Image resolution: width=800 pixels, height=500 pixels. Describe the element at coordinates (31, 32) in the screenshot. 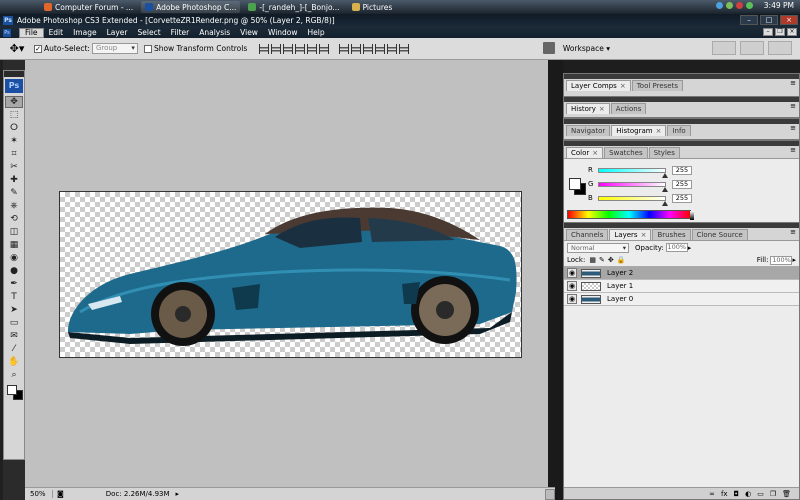

I see `menu-file: File` at that location.